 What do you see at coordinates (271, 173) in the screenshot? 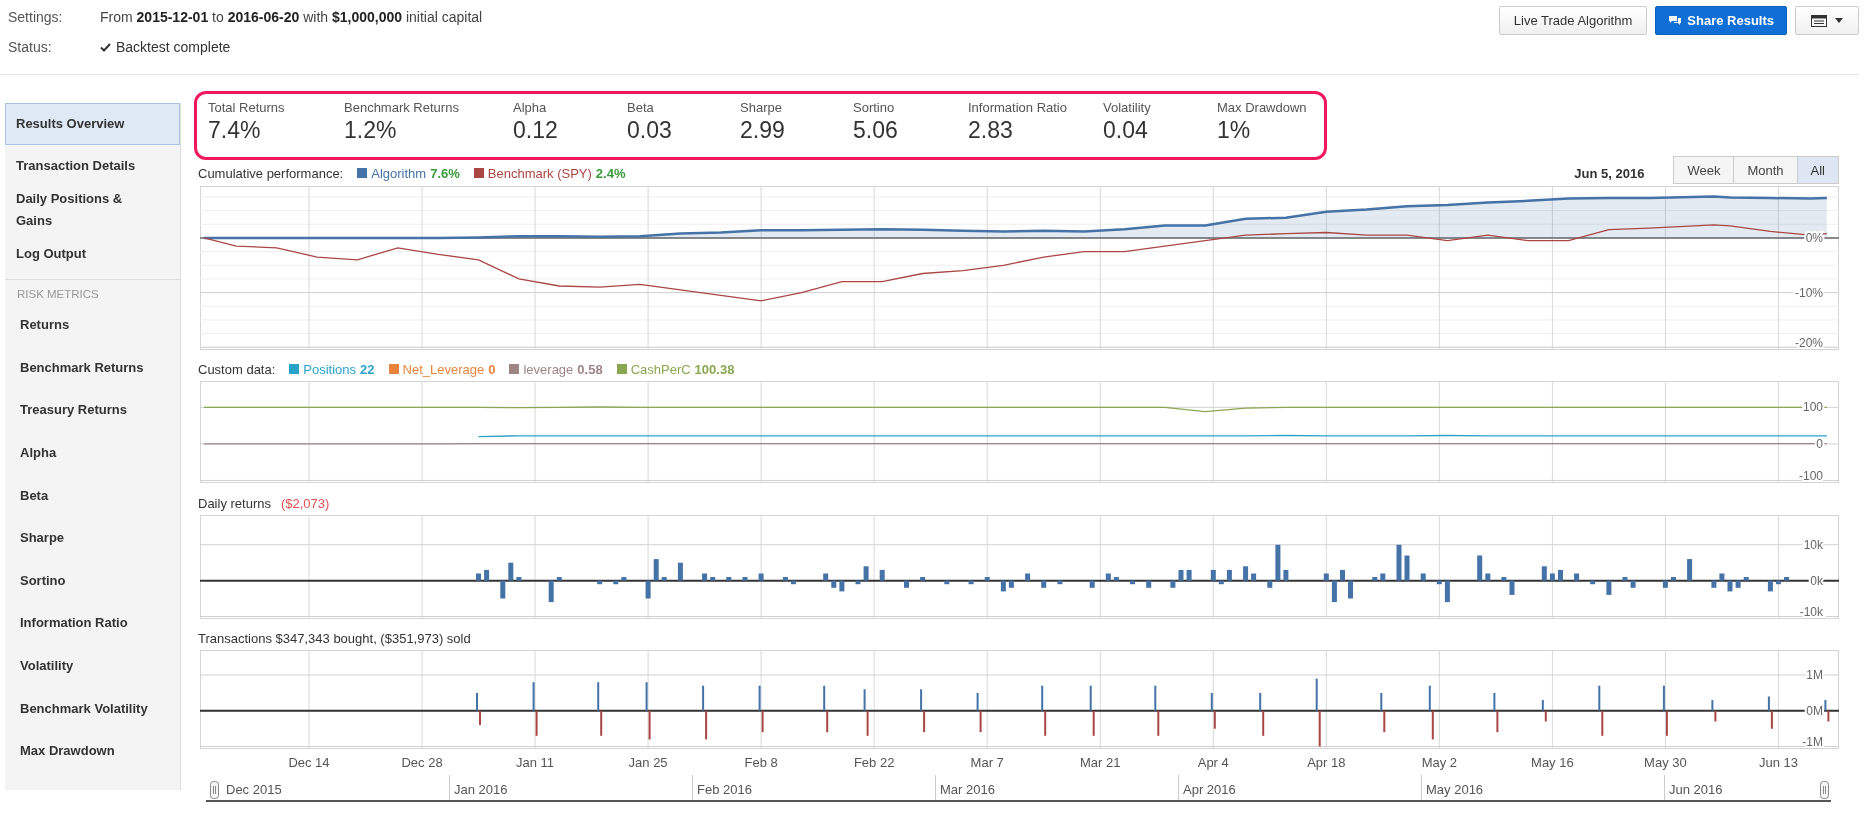
I see `chart-title: Cumulative performance:` at bounding box center [271, 173].